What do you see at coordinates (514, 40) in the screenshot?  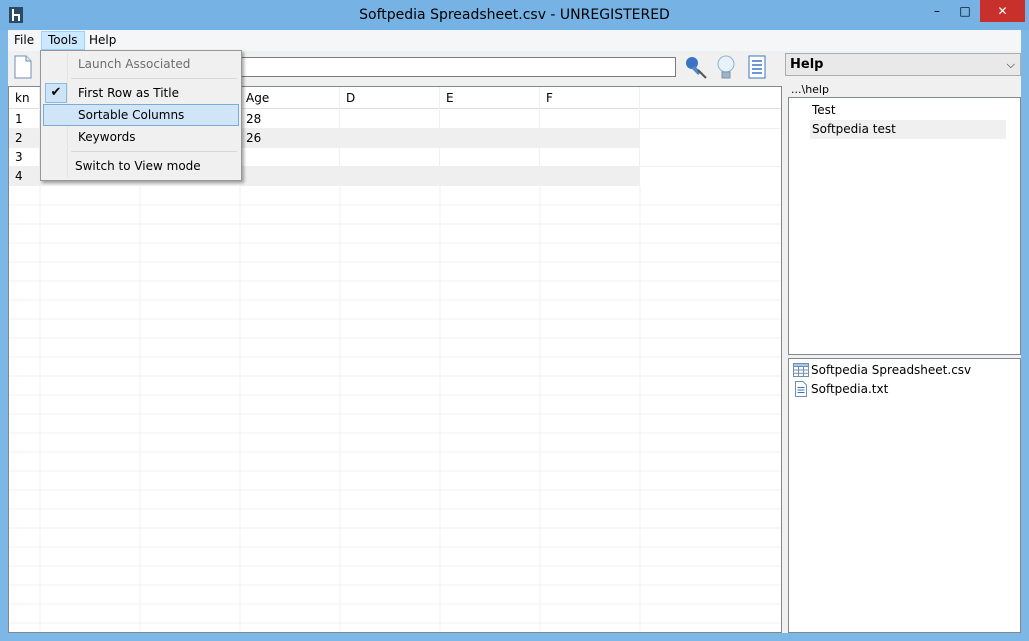 I see `menu-bar: File Tools Help` at bounding box center [514, 40].